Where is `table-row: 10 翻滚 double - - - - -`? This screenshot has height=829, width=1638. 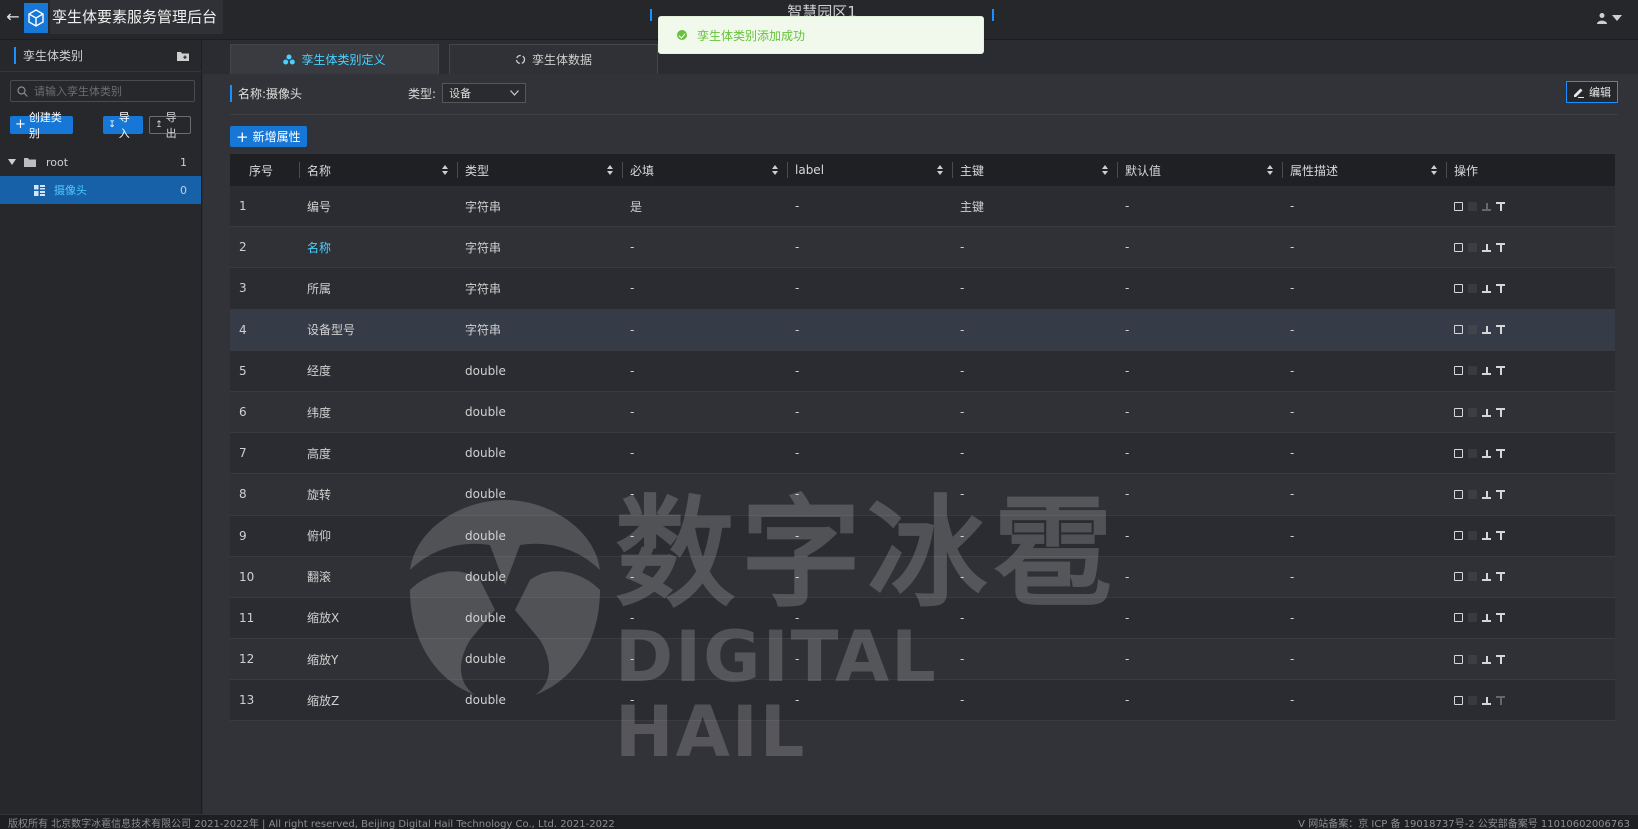
table-row: 10 翻滚 double - - - - - is located at coordinates (922, 577).